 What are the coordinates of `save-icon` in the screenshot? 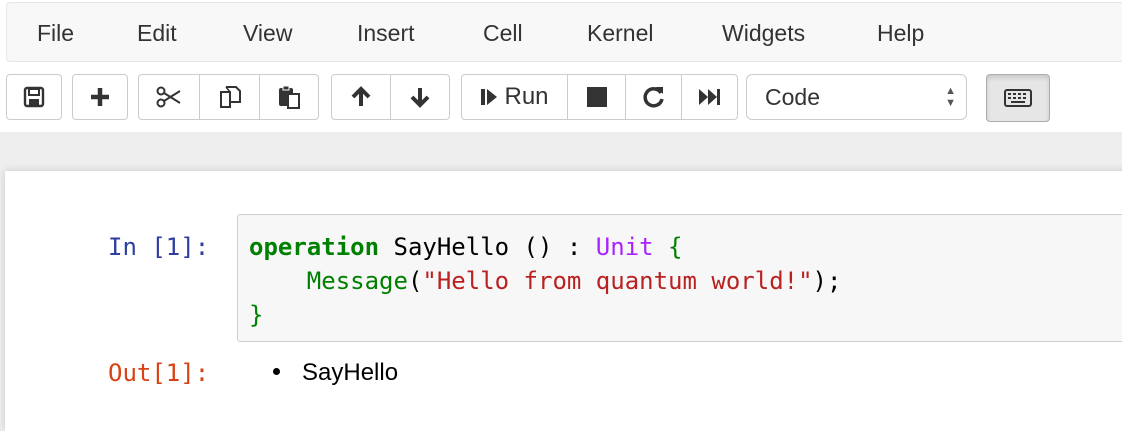 It's located at (34, 97).